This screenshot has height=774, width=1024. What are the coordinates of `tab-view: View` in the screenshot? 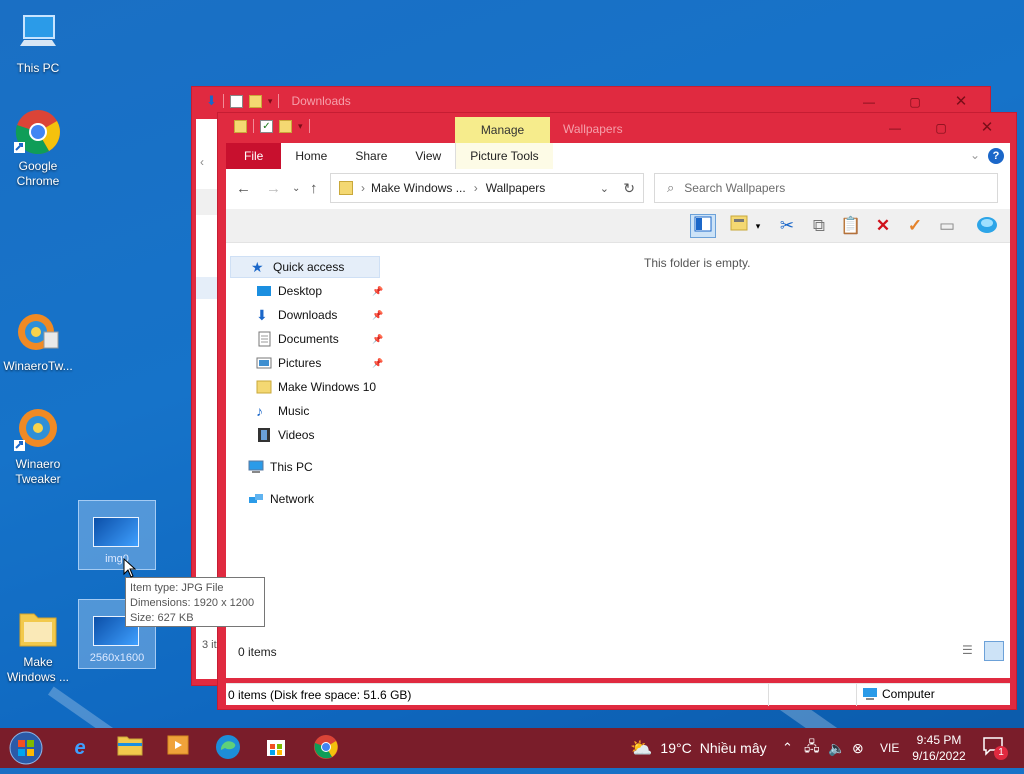 It's located at (428, 156).